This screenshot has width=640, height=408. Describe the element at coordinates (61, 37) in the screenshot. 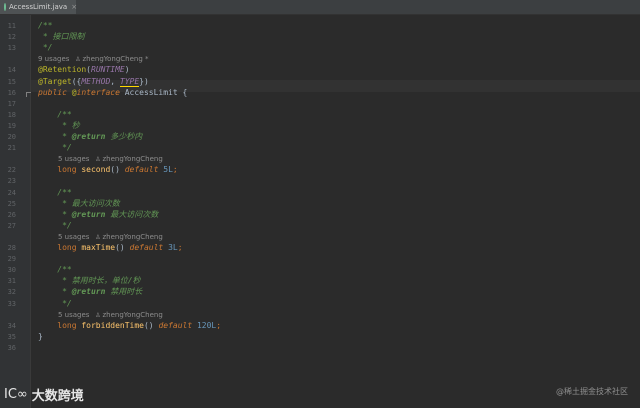

I see `code-token: * 接口限制` at that location.